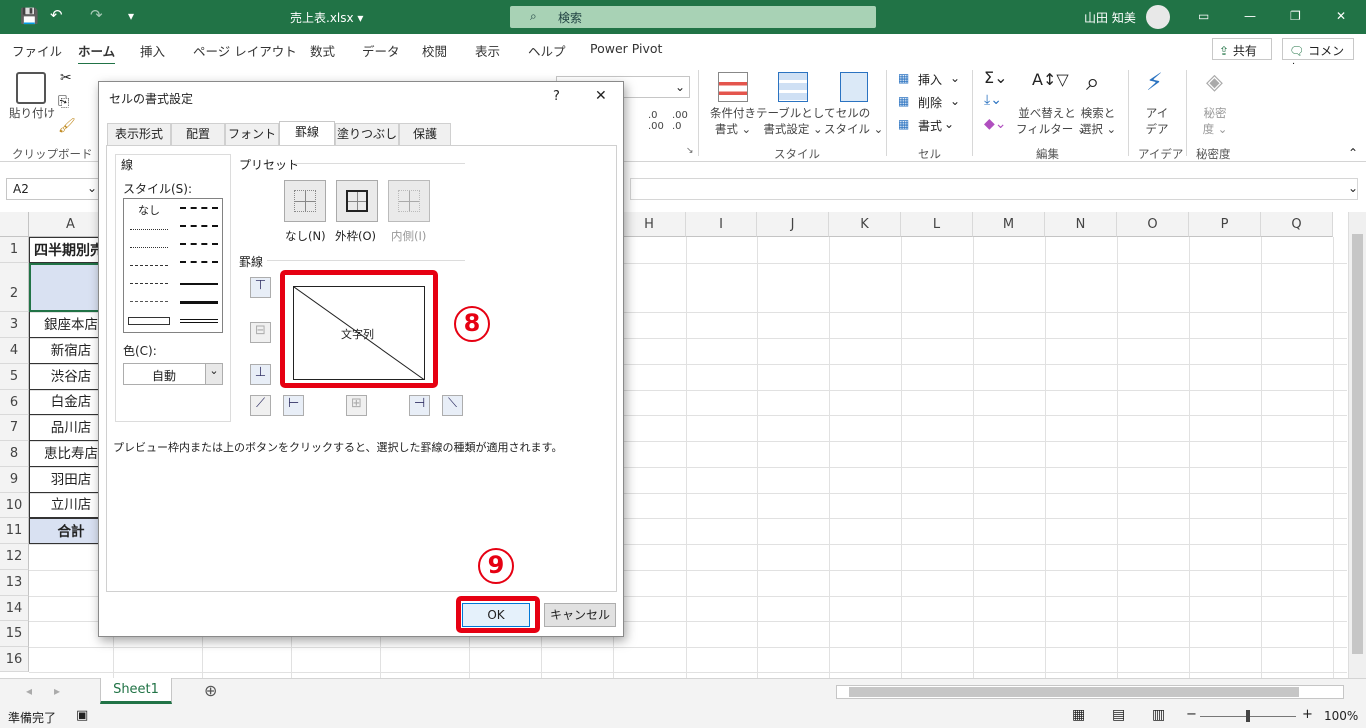 The height and width of the screenshot is (728, 1366). Describe the element at coordinates (721, 224) in the screenshot. I see `column-header-i: I` at that location.